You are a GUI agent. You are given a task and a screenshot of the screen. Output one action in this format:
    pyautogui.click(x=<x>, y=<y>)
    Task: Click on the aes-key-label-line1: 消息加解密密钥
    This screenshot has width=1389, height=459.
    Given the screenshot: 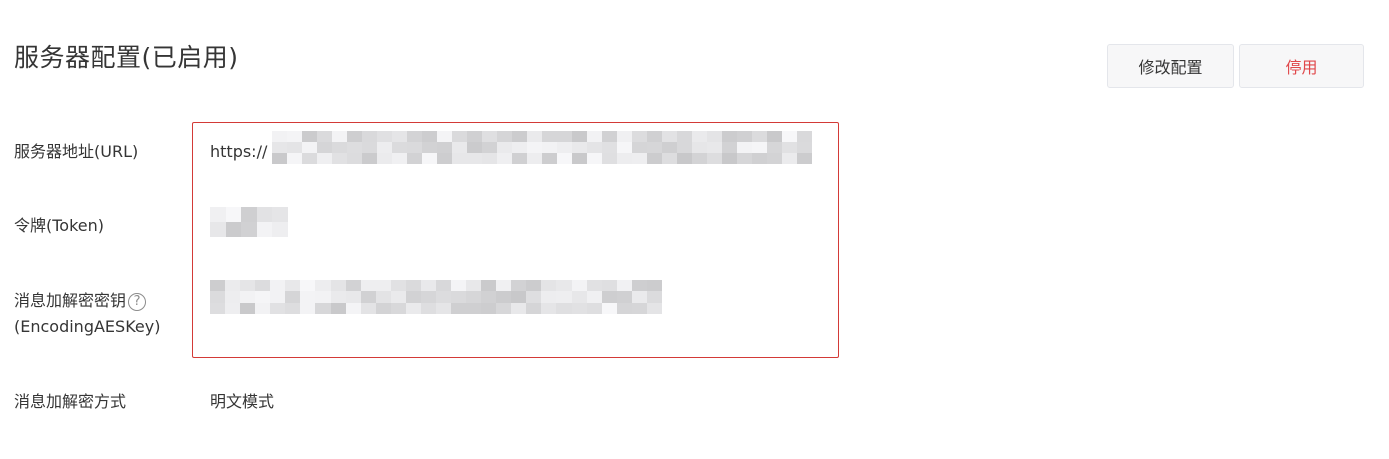 What is the action you would take?
    pyautogui.click(x=70, y=300)
    